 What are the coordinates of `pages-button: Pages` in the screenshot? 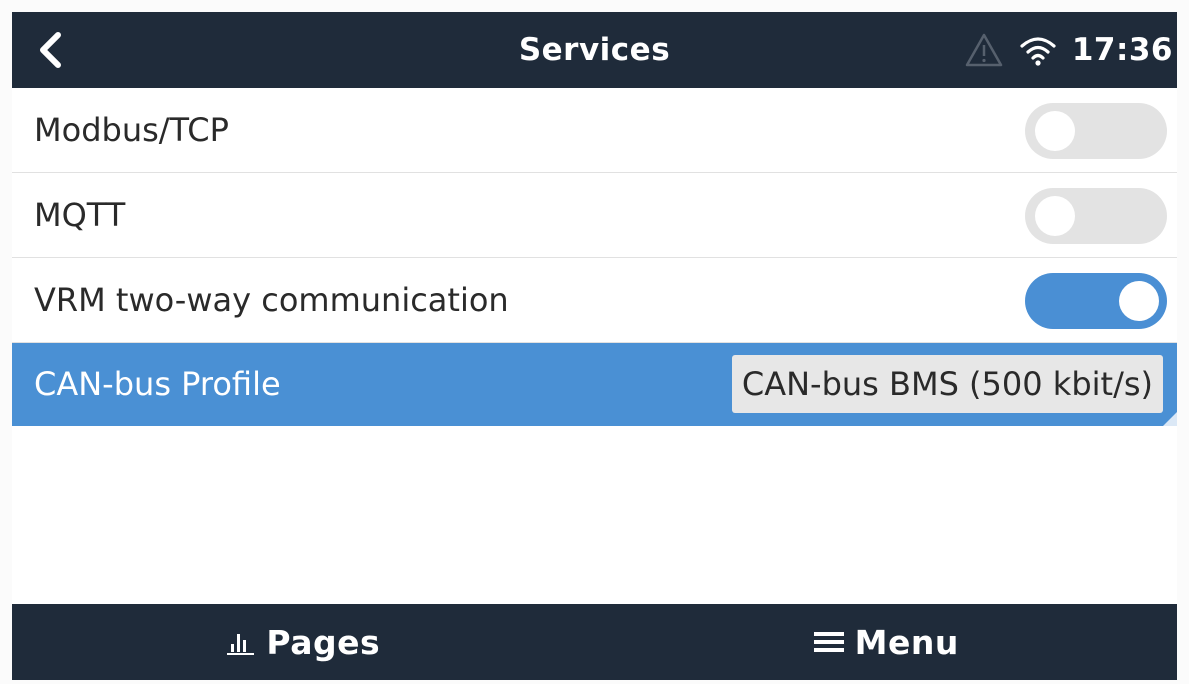 It's located at (303, 642).